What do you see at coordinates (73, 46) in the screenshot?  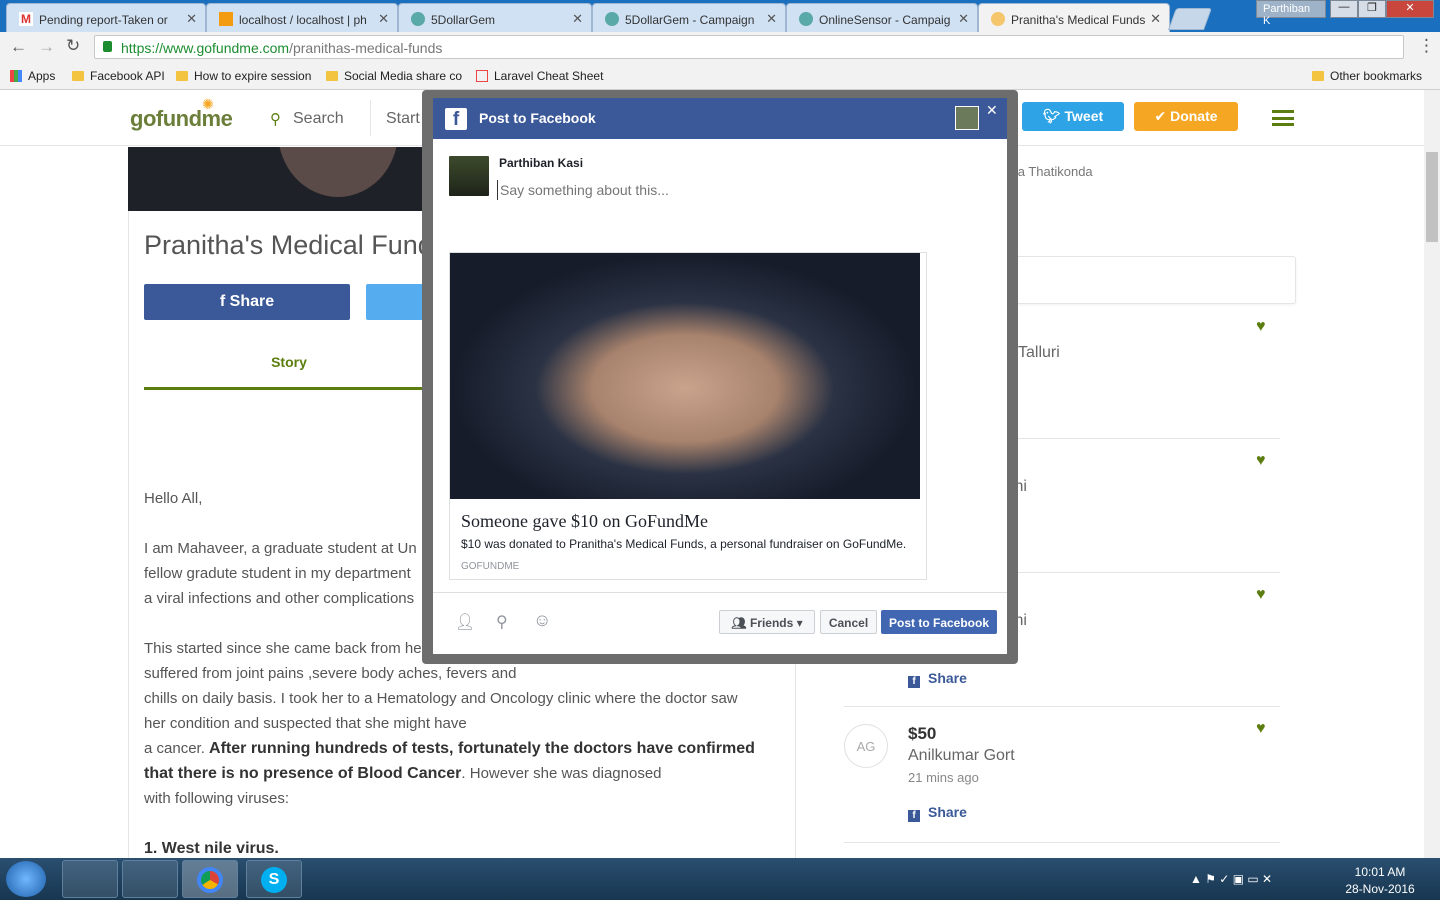 I see `reload-icon: ↻` at bounding box center [73, 46].